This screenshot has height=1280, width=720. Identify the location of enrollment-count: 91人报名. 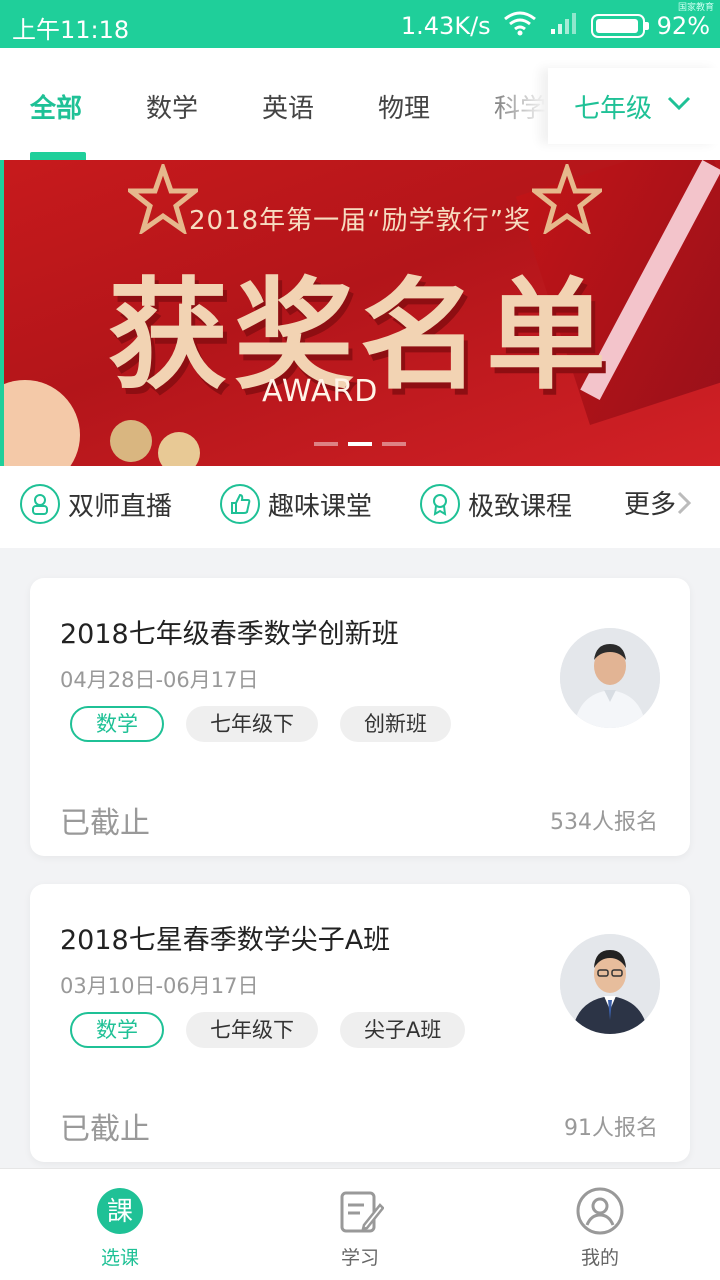
(611, 1128).